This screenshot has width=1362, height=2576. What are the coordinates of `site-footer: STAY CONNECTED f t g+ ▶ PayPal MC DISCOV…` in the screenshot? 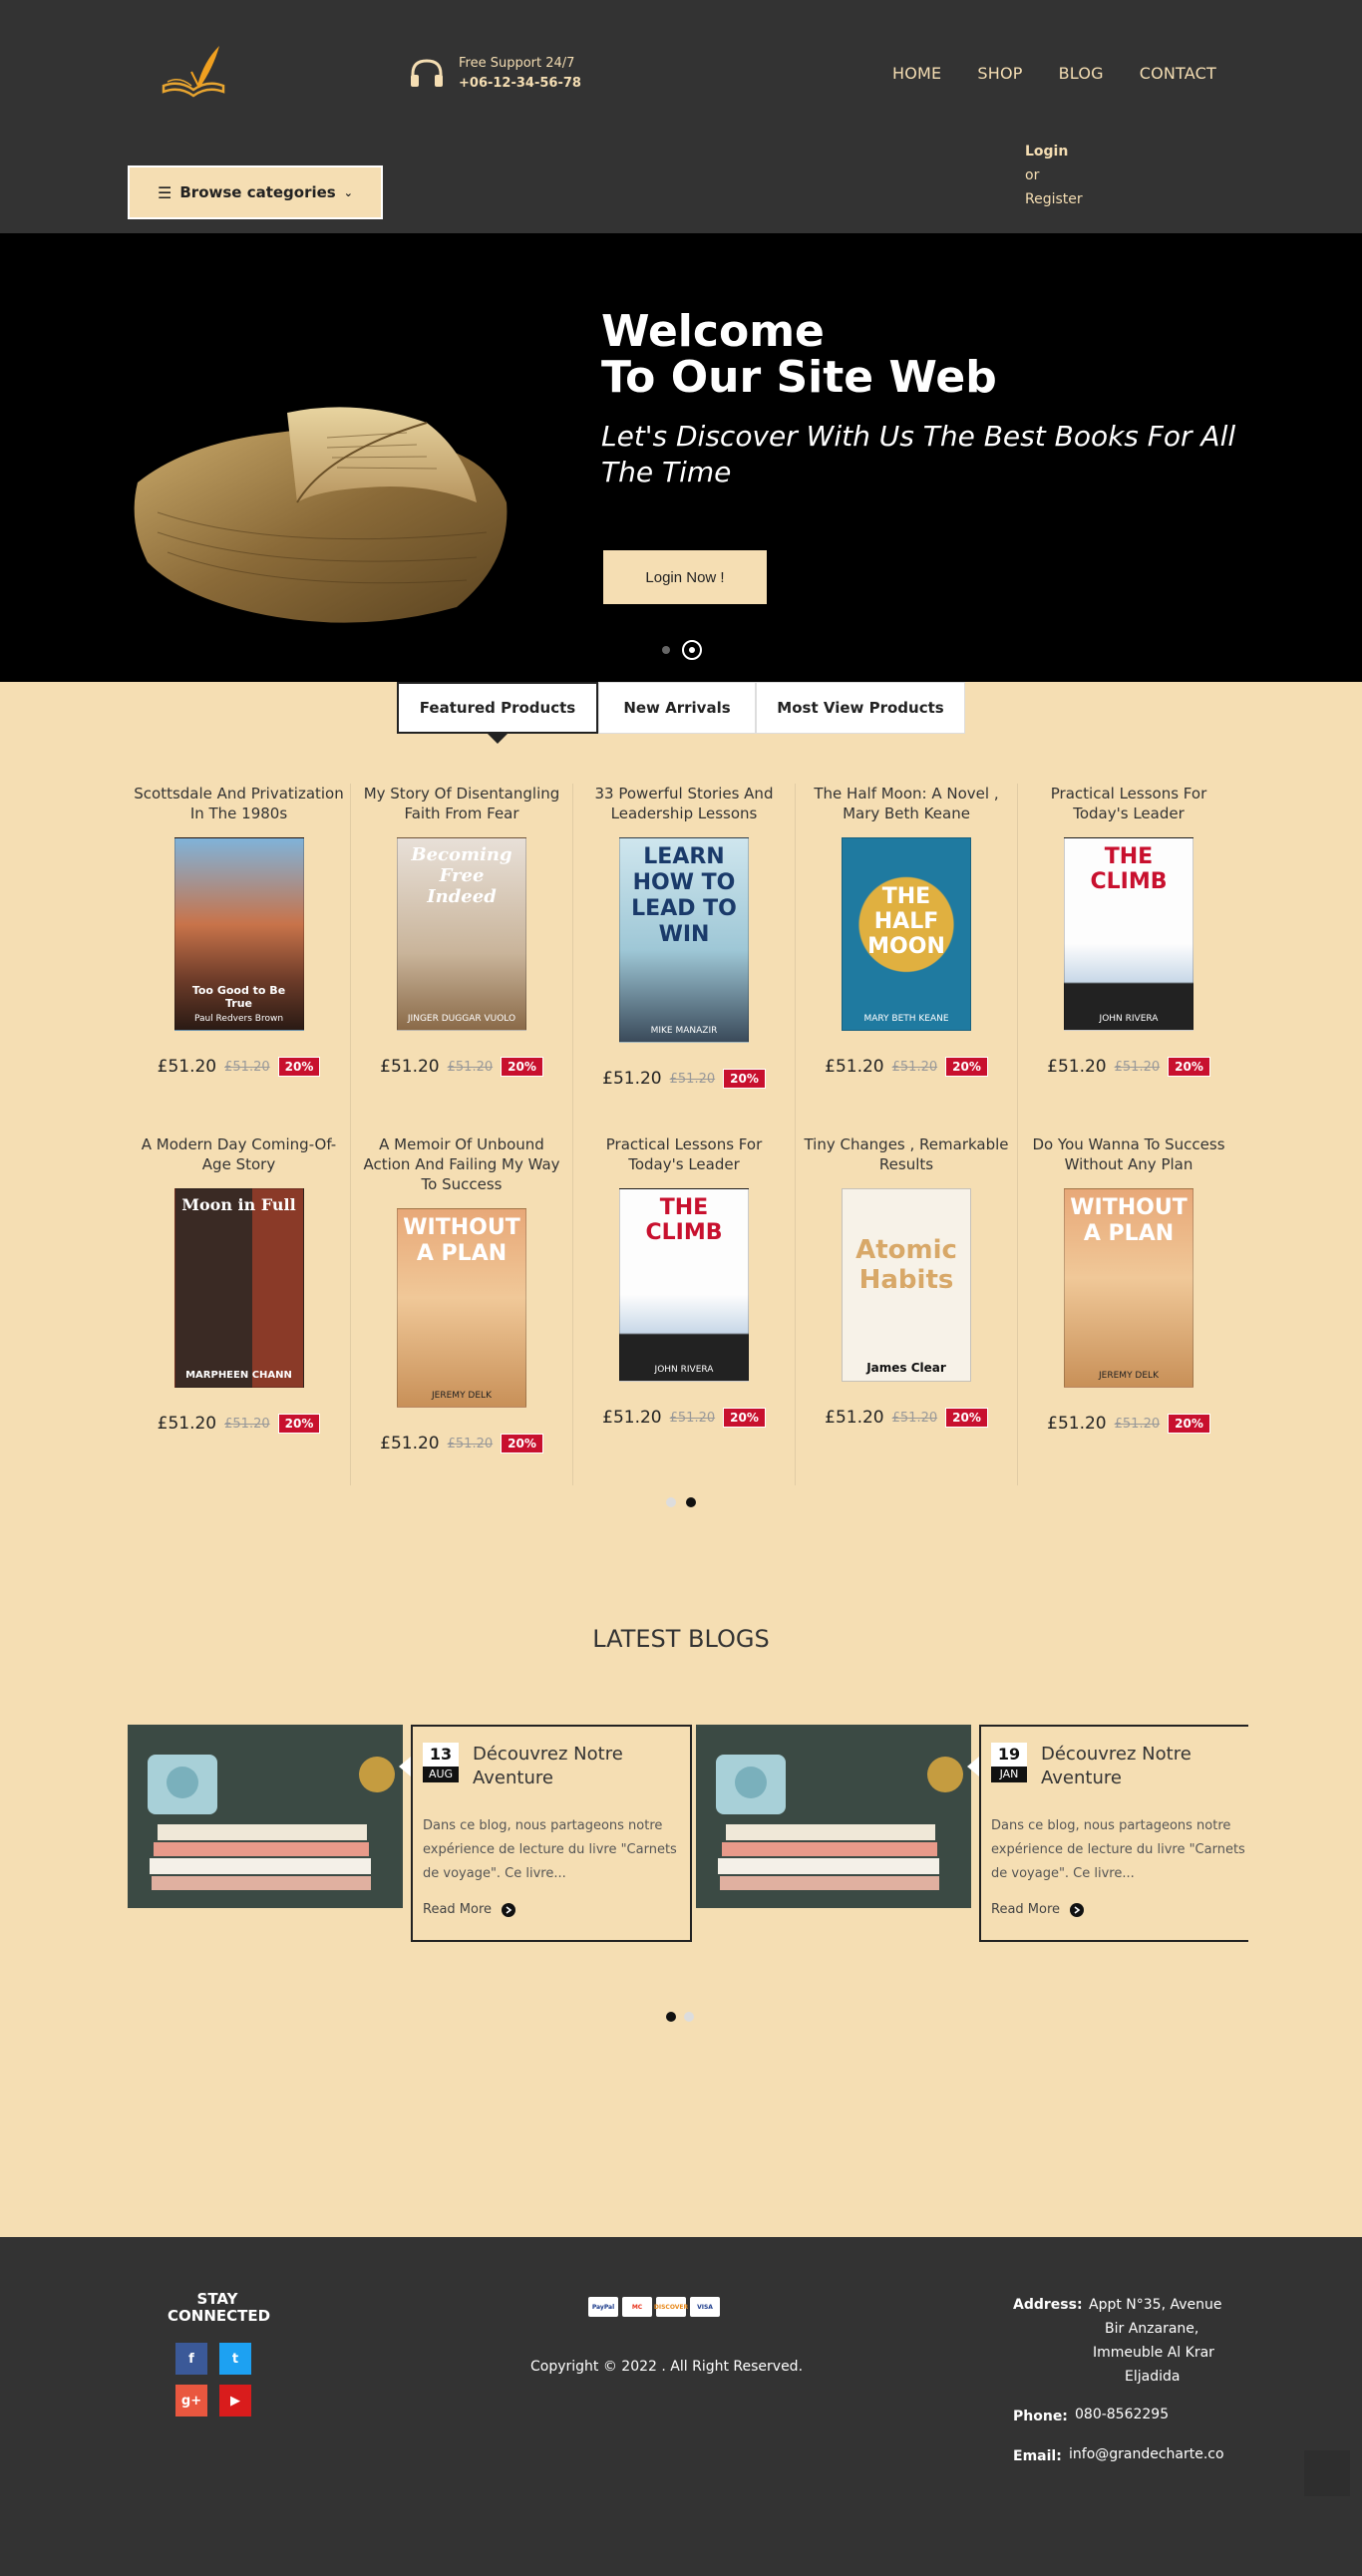 It's located at (681, 2406).